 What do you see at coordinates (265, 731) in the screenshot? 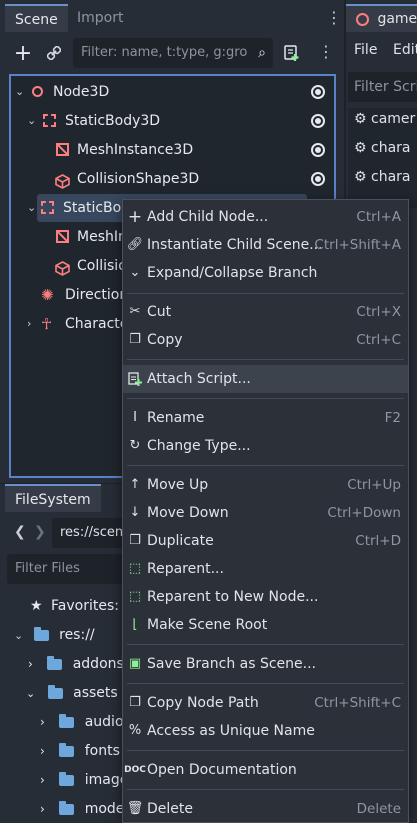
I see `menu-item-access-as-unique-name: % Access as Unique Name` at bounding box center [265, 731].